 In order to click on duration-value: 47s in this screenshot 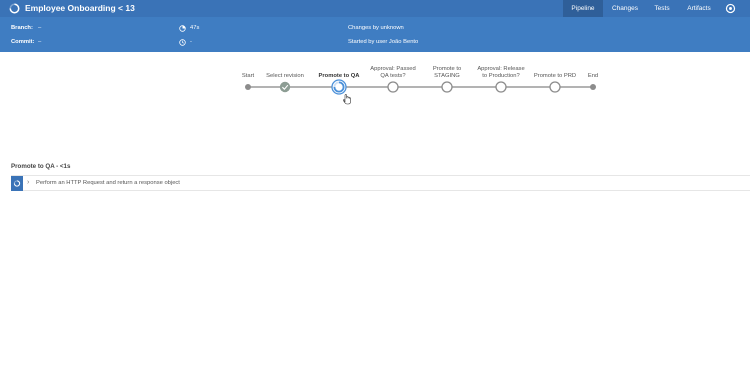, I will do `click(195, 28)`.